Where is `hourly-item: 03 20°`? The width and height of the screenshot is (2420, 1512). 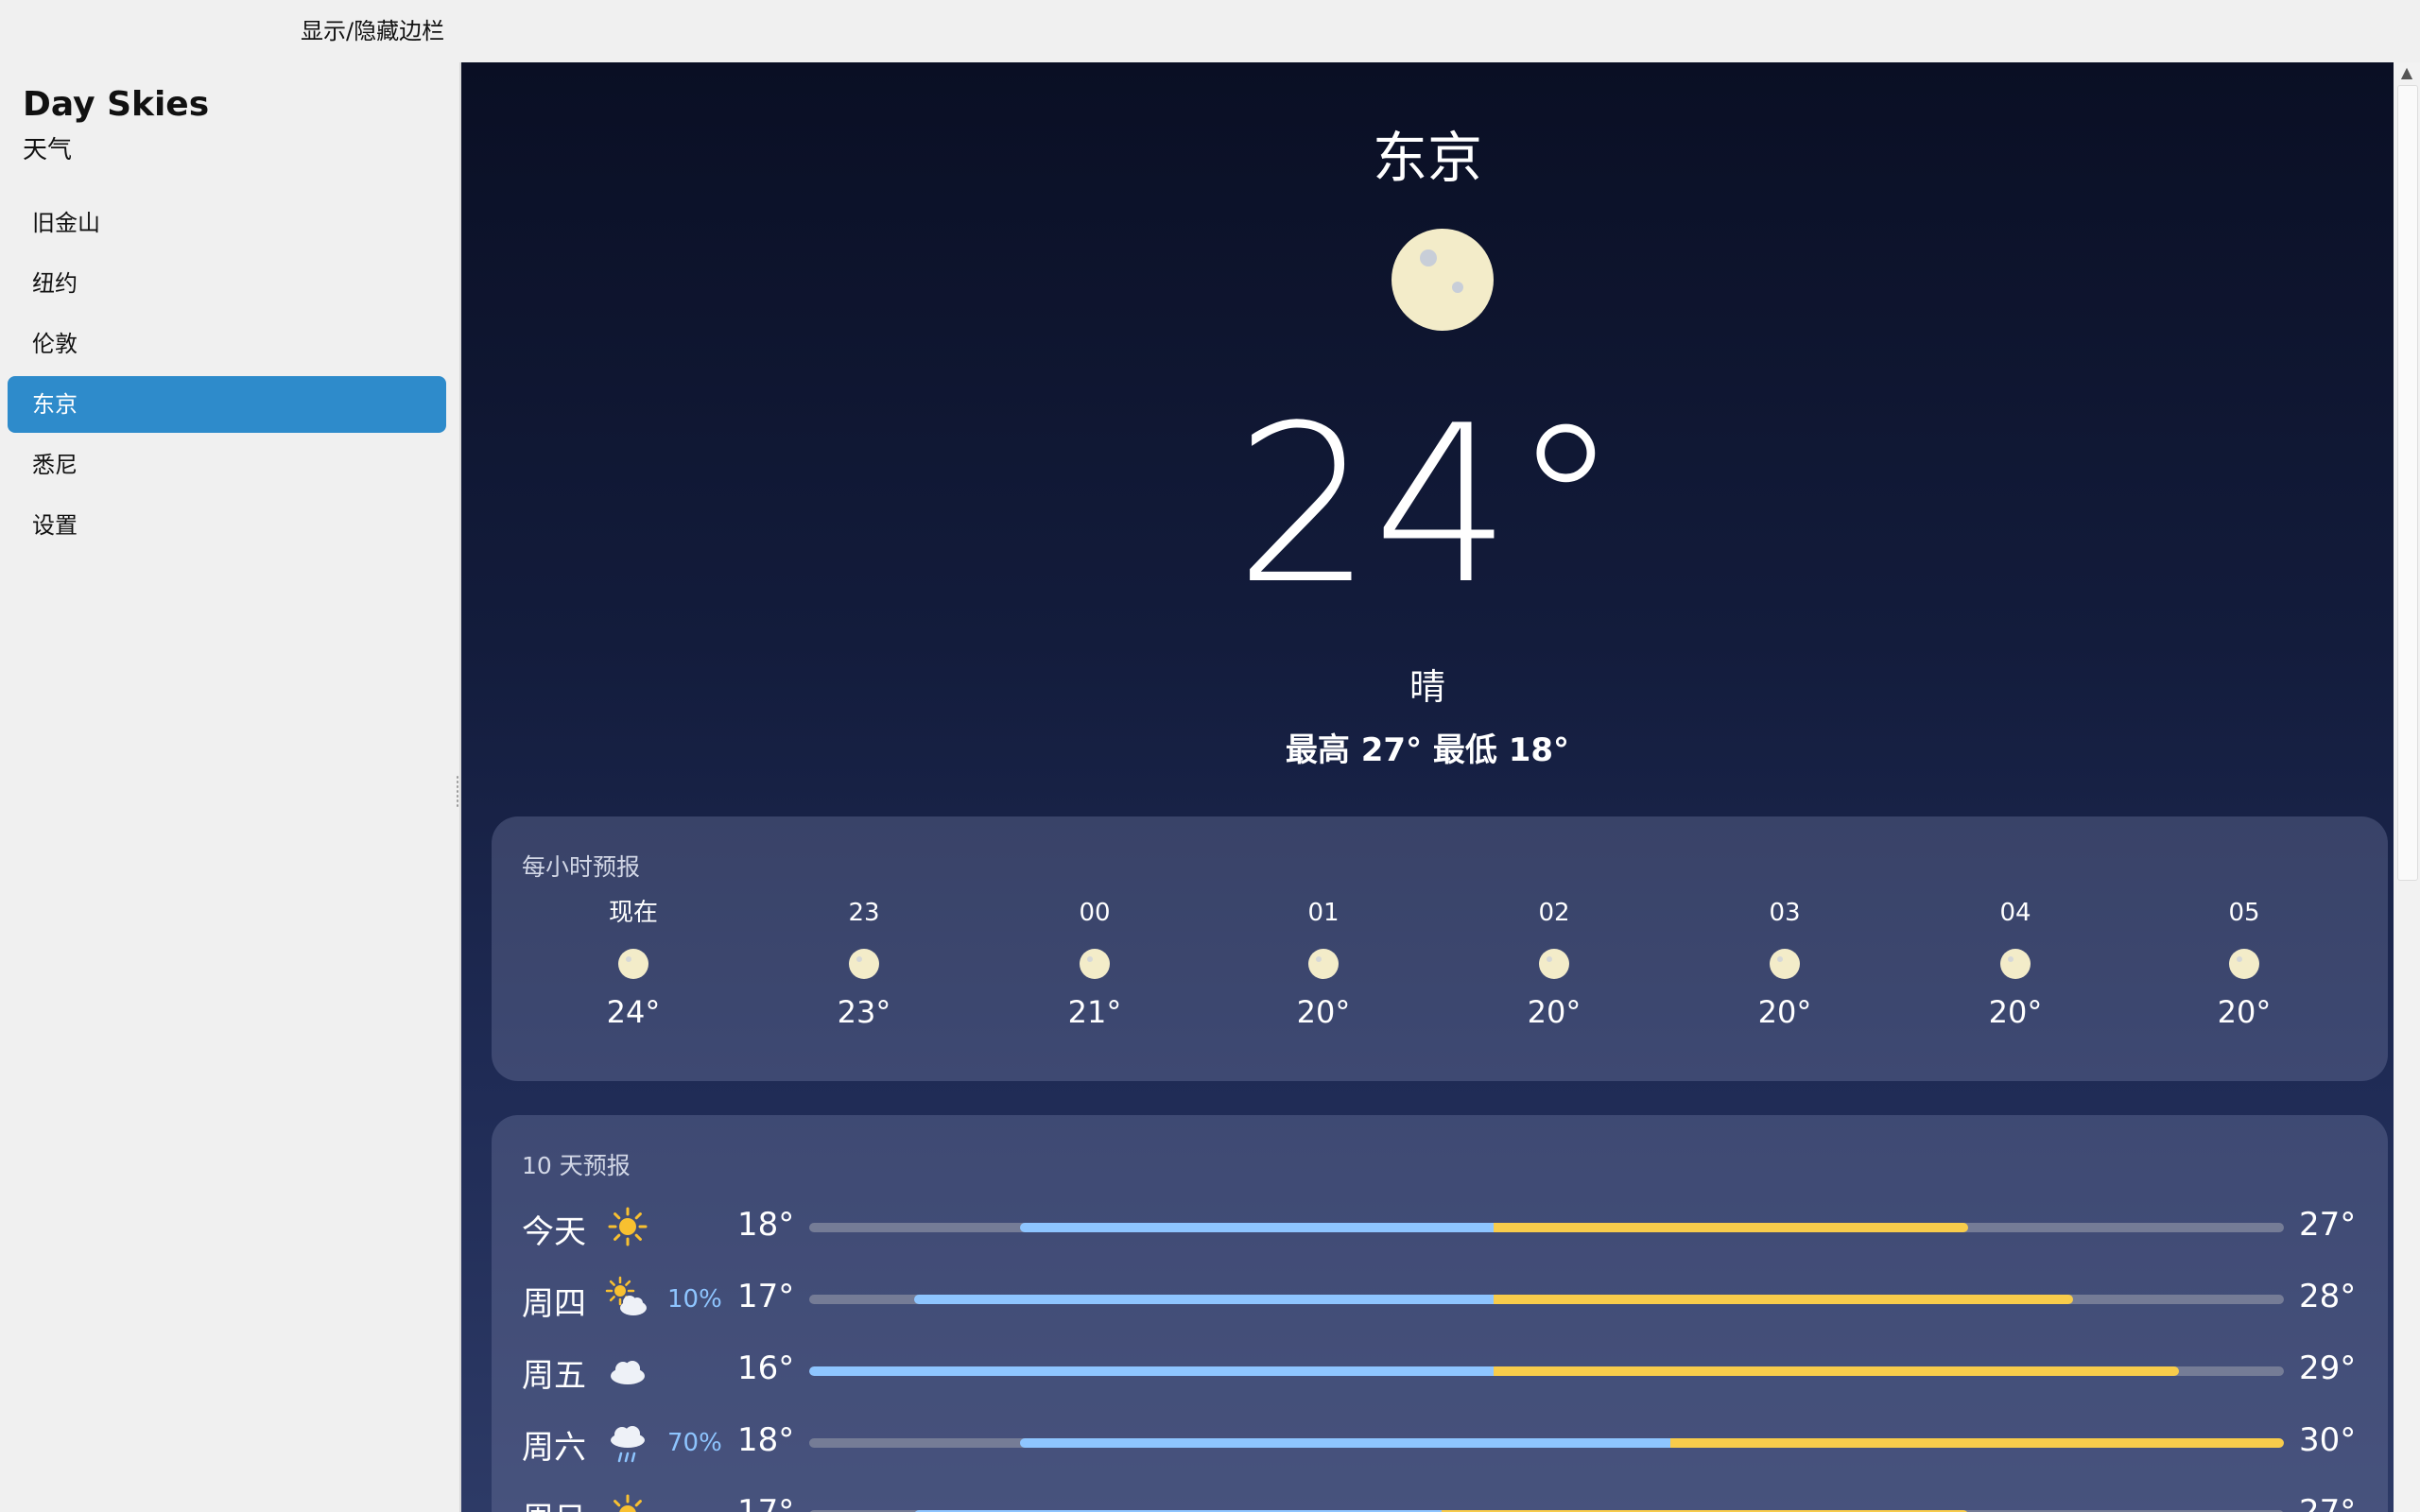
hourly-item: 03 20° is located at coordinates (1785, 963).